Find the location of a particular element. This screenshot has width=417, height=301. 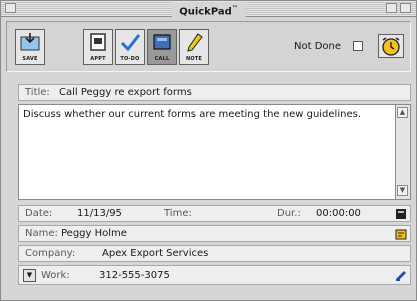

not-done-checkbox is located at coordinates (358, 46).